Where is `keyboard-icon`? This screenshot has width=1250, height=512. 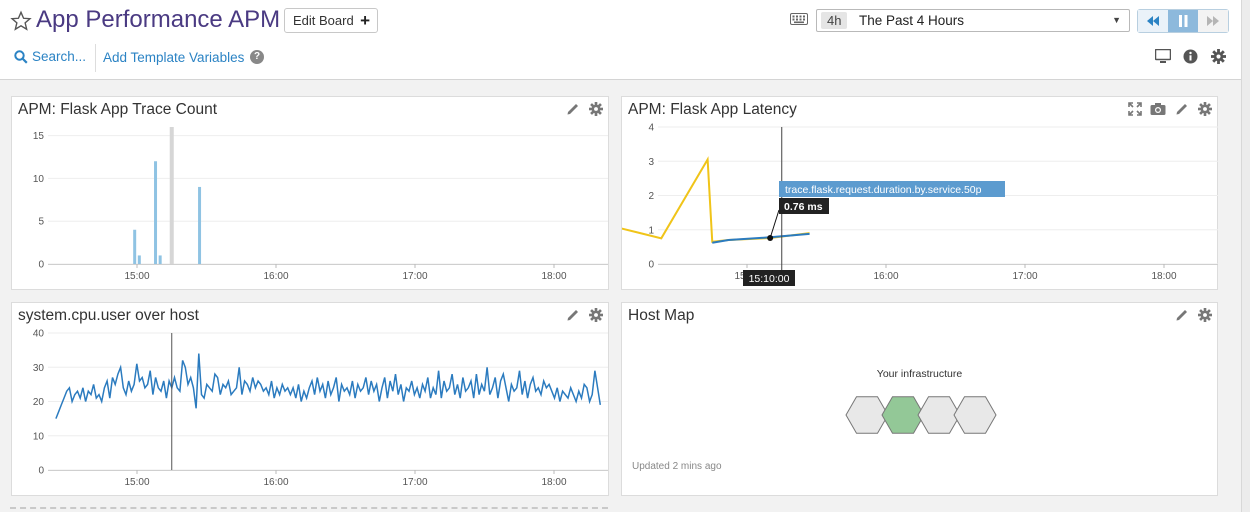
keyboard-icon is located at coordinates (799, 19).